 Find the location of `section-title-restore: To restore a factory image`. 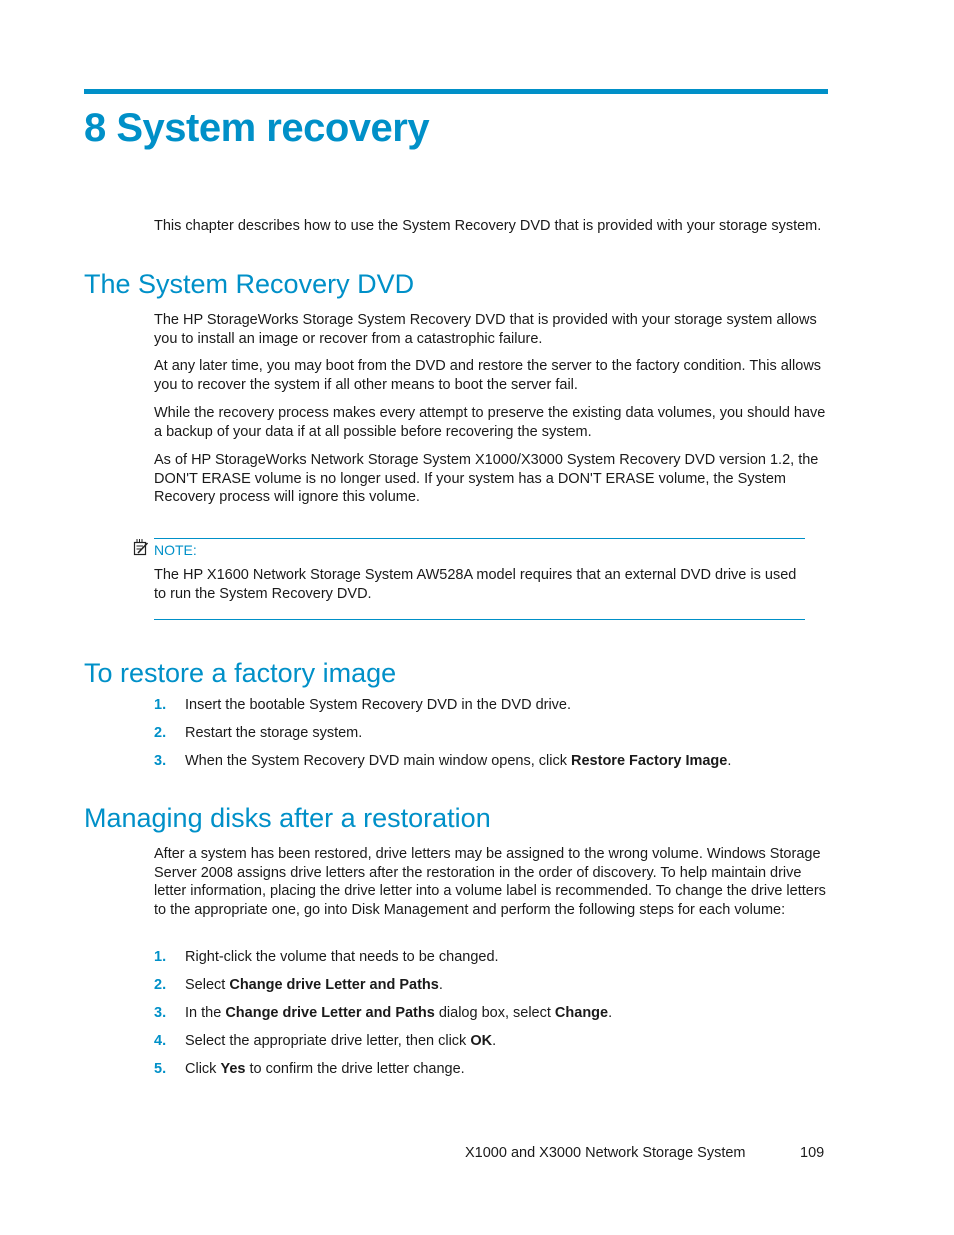

section-title-restore: To restore a factory image is located at coordinates (240, 673).